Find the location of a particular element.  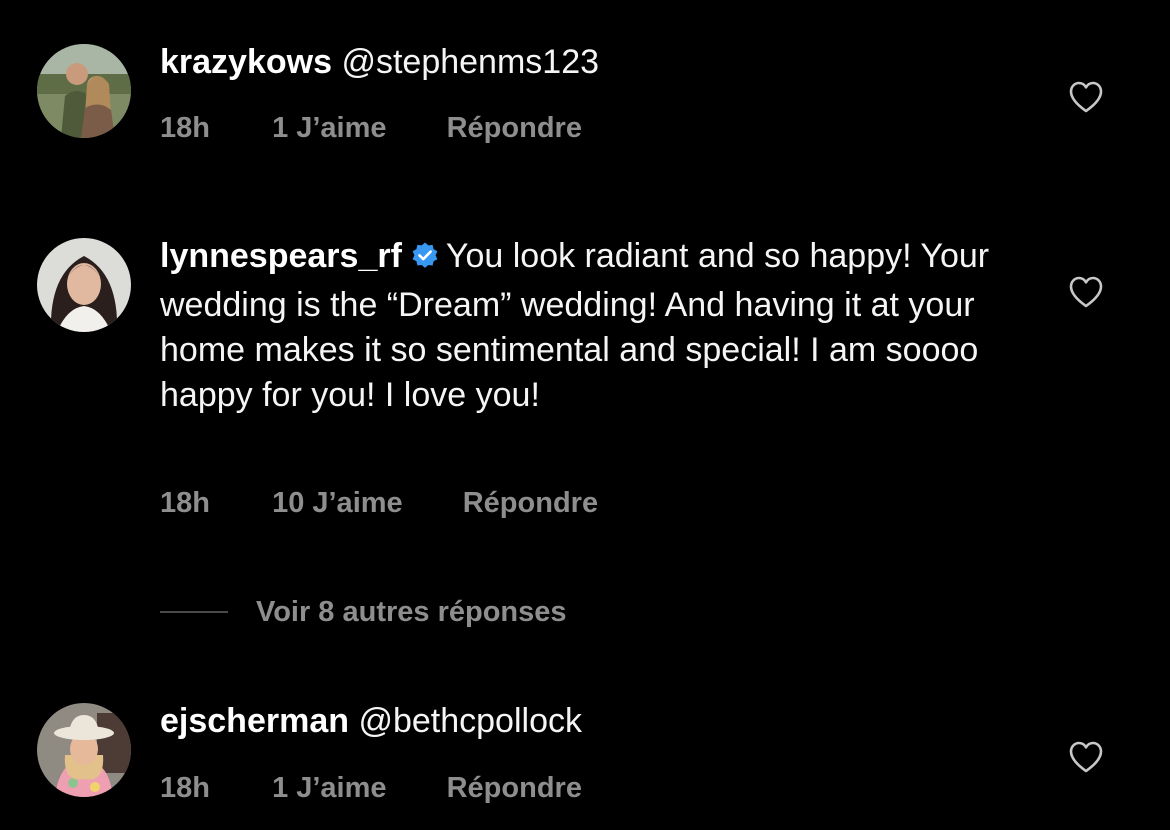

comment-meta: 18h 10 J’aime Répondre is located at coordinates (379, 503).